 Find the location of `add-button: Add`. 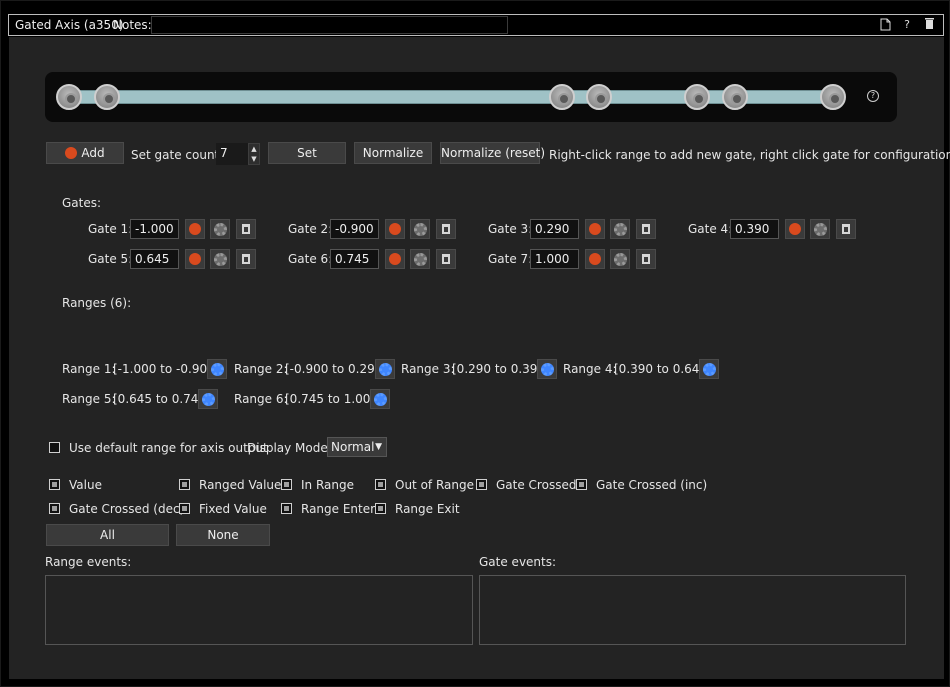

add-button: Add is located at coordinates (85, 153).